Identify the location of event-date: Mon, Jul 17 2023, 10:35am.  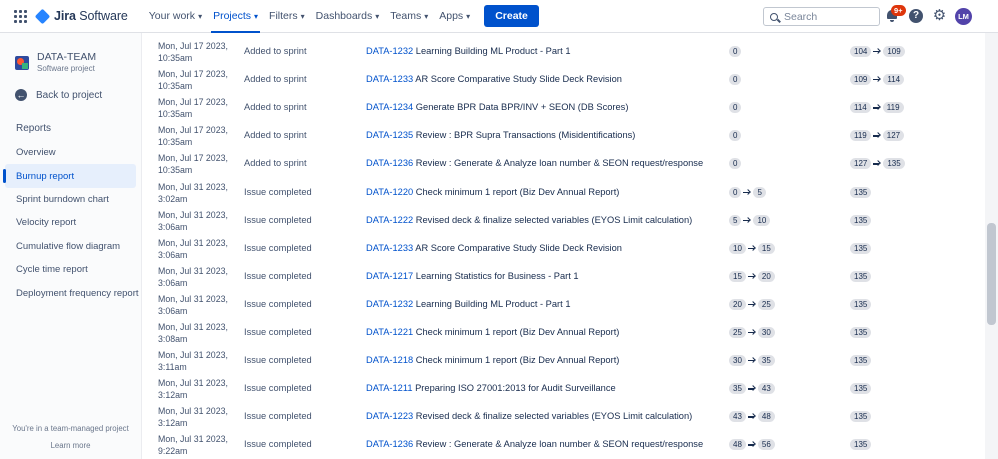
(193, 108).